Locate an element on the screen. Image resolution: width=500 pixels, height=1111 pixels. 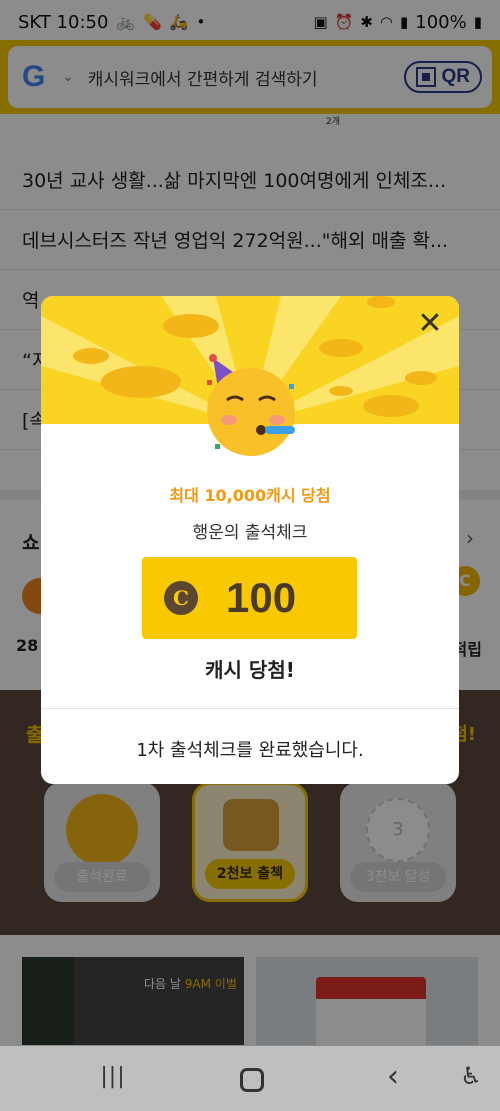
home-button is located at coordinates (252, 1080).